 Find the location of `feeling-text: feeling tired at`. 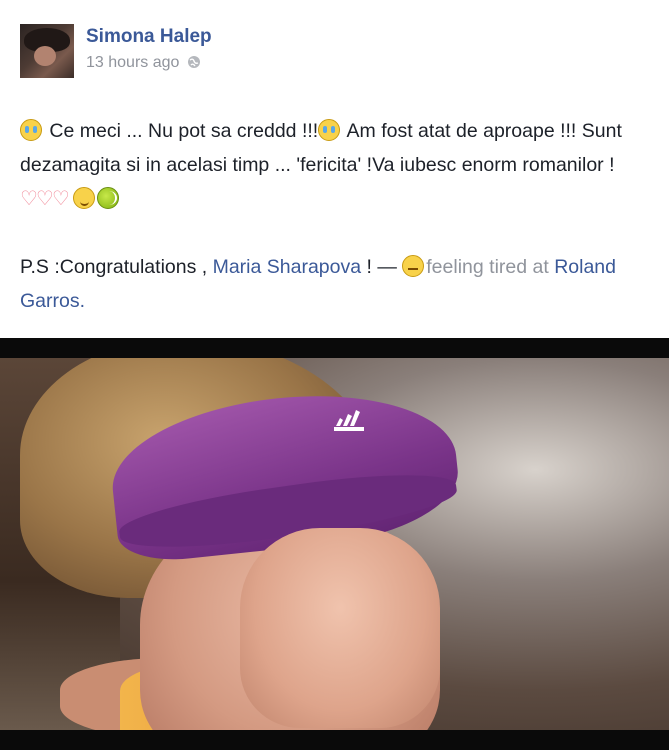

feeling-text: feeling tired at is located at coordinates (487, 267).